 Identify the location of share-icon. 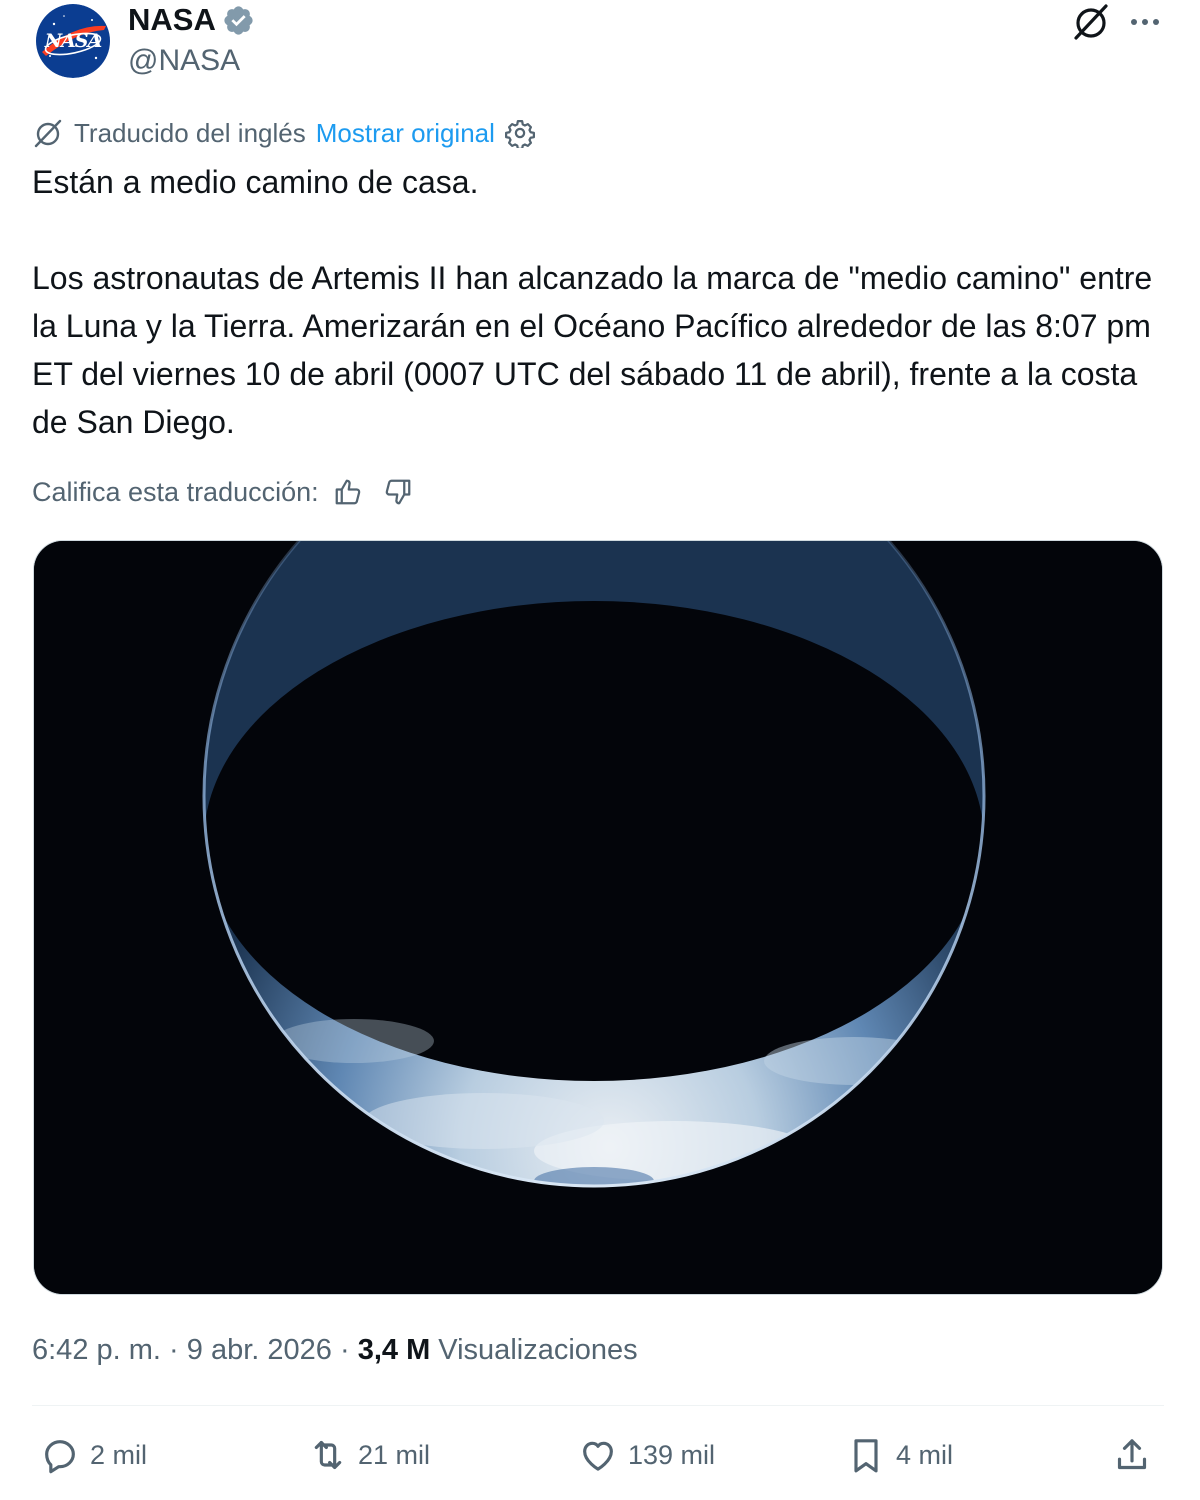
(1132, 1454).